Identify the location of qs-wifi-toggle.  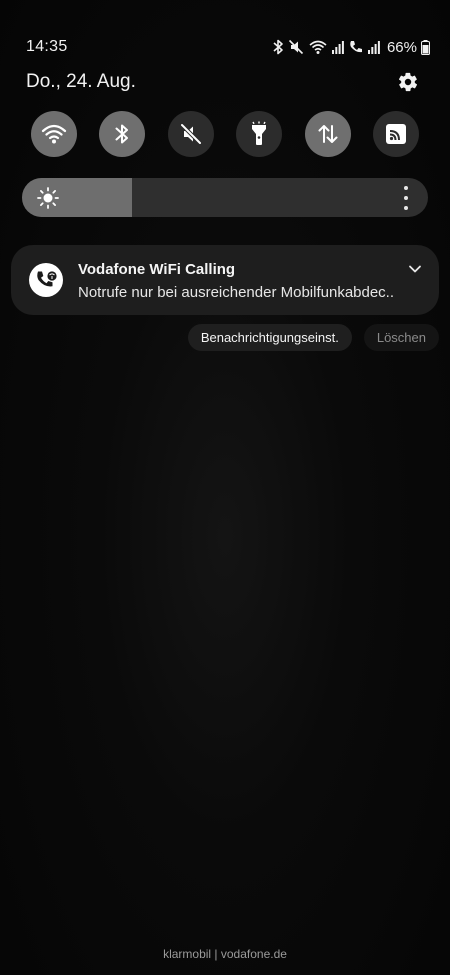
(54, 134).